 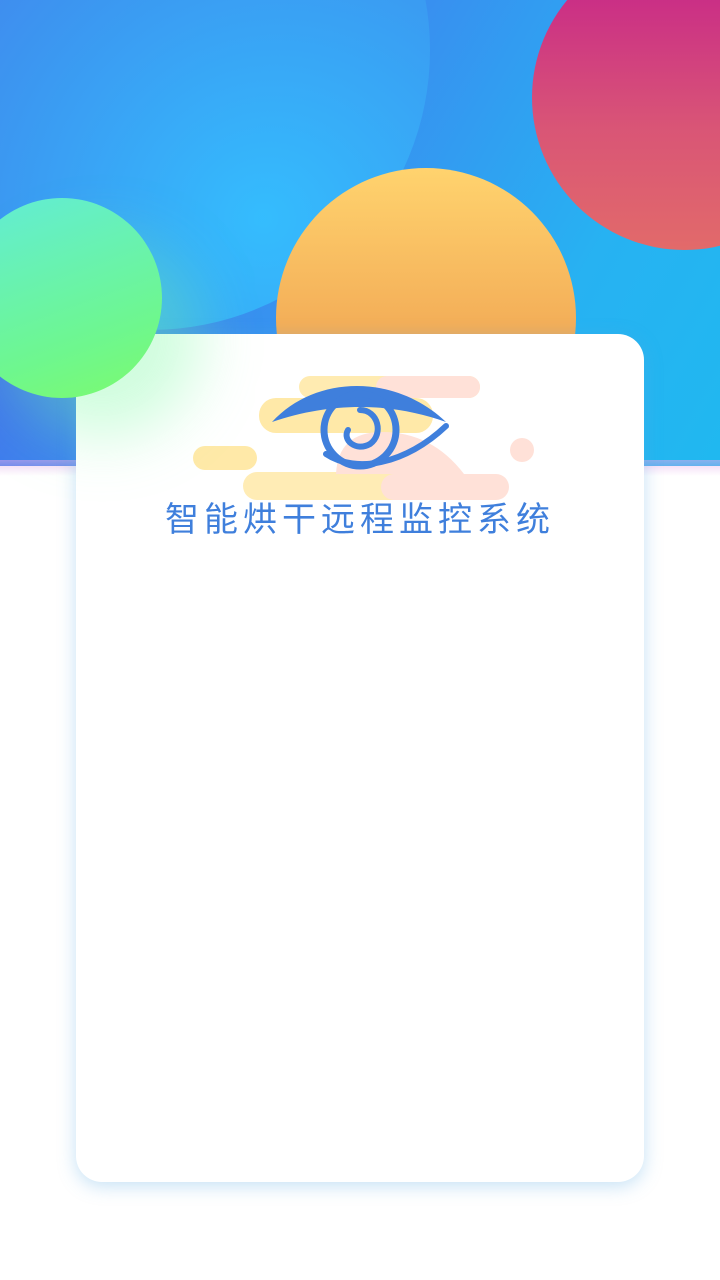 What do you see at coordinates (360, 444) in the screenshot?
I see `app-logo: 智能烘干远程监控系统` at bounding box center [360, 444].